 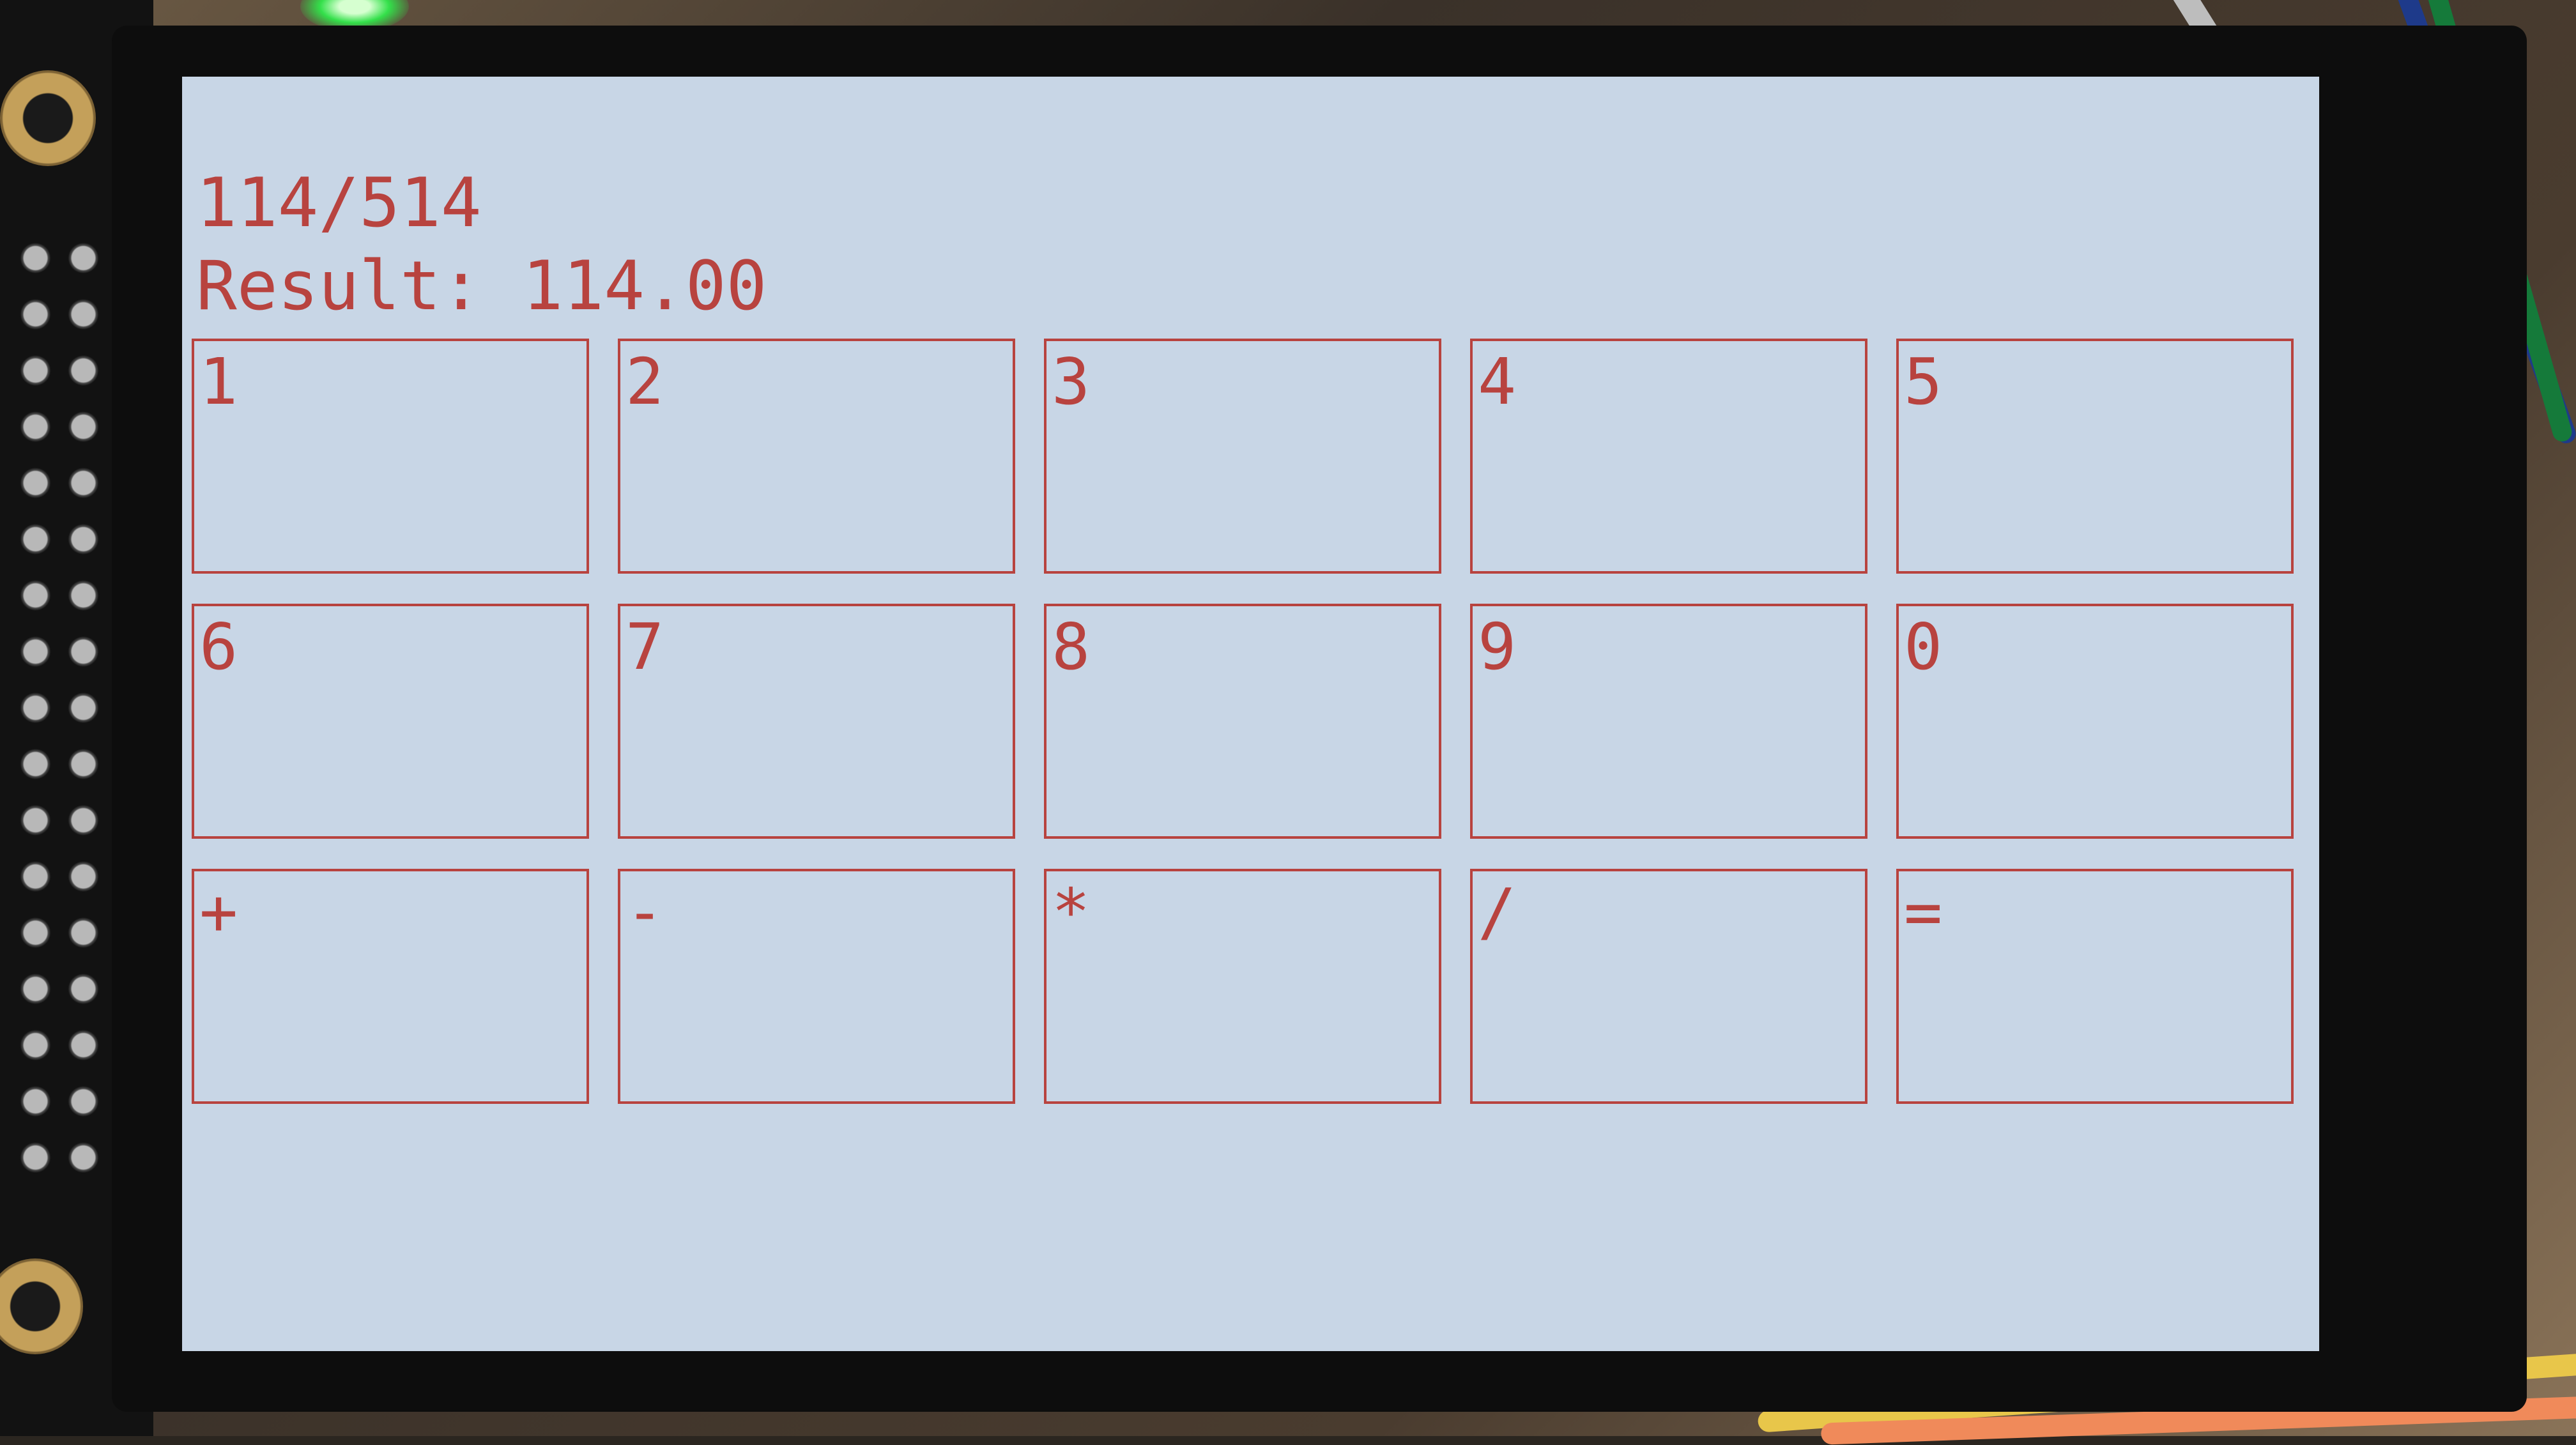 I want to click on key-1: 1, so click(x=390, y=456).